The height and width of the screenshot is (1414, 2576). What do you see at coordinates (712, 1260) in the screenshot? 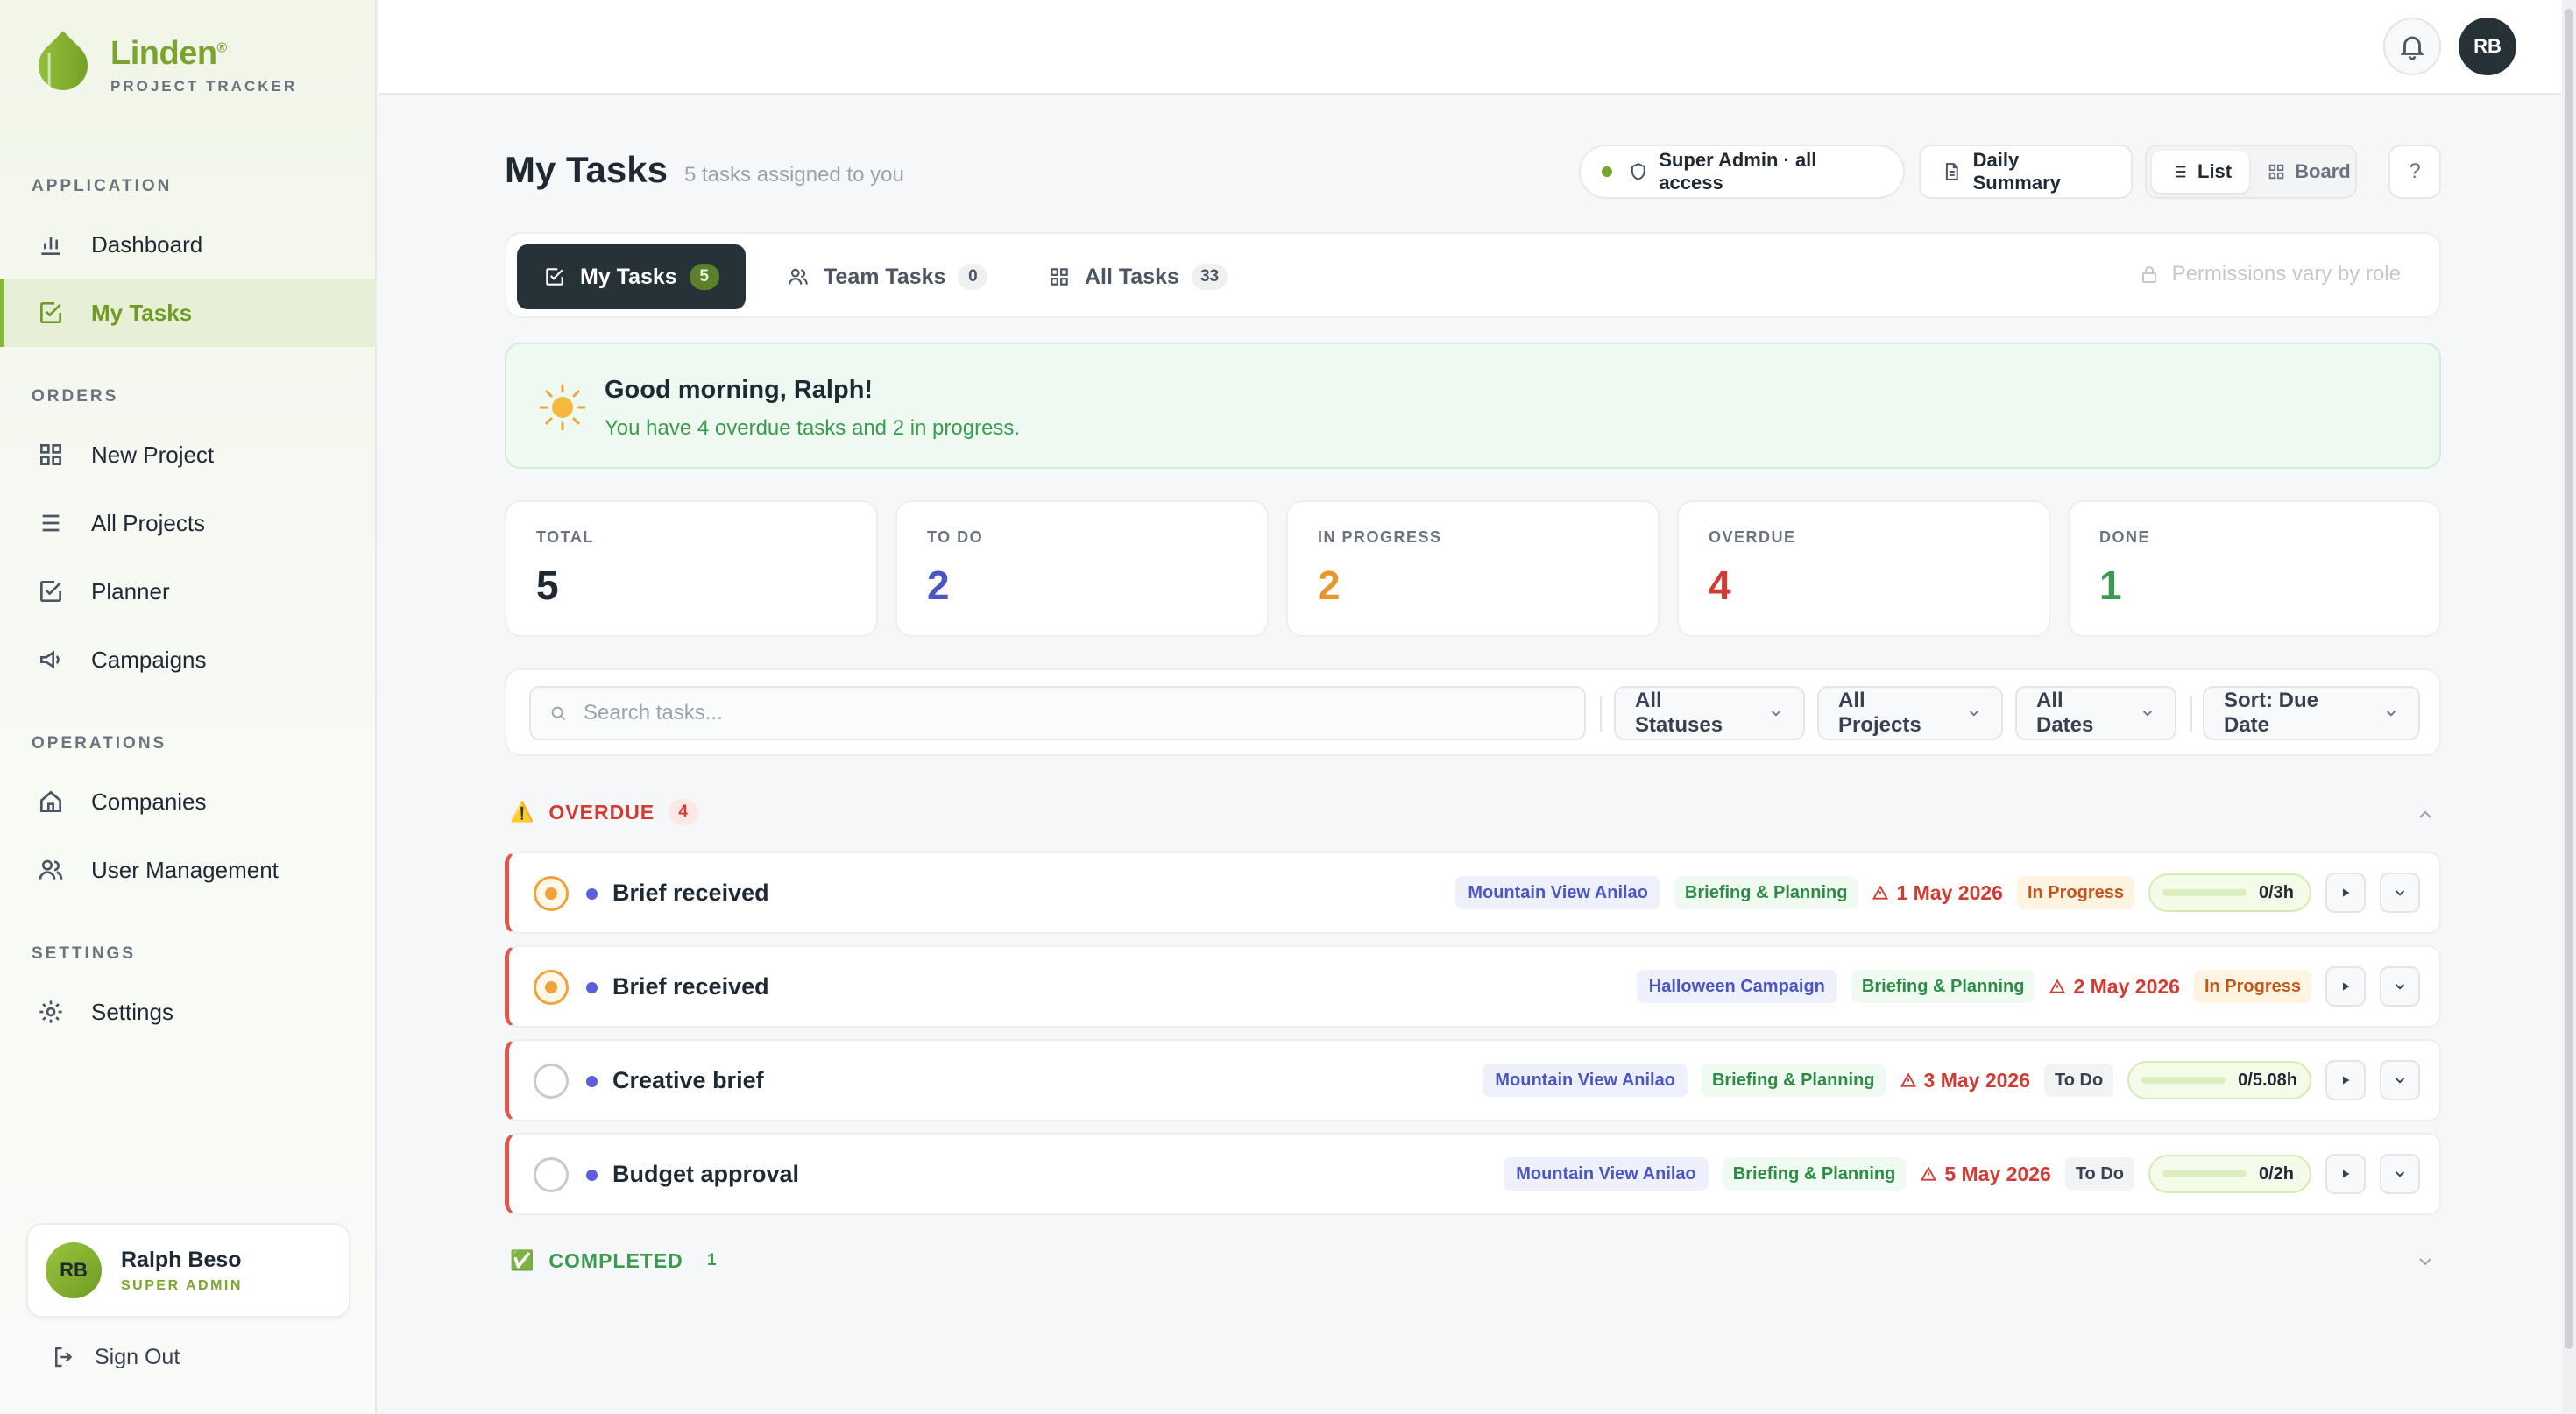
I see `group-count-badge: 1` at bounding box center [712, 1260].